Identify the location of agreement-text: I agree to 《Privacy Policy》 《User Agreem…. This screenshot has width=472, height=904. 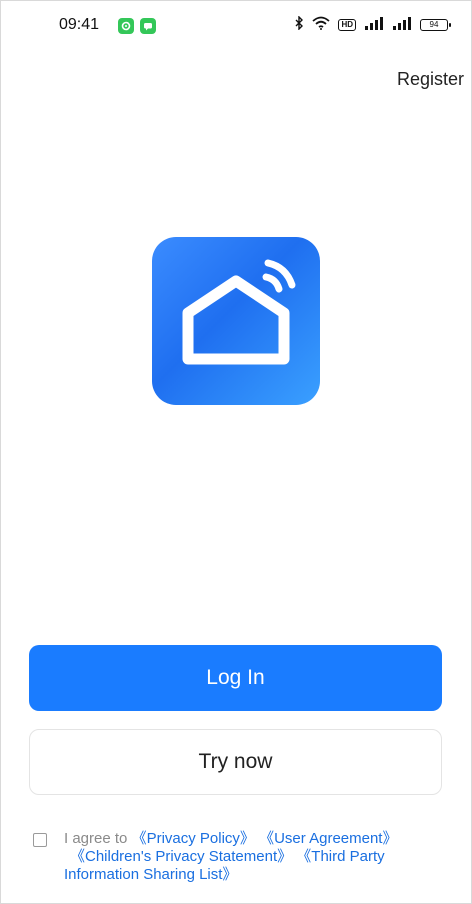
(244, 857).